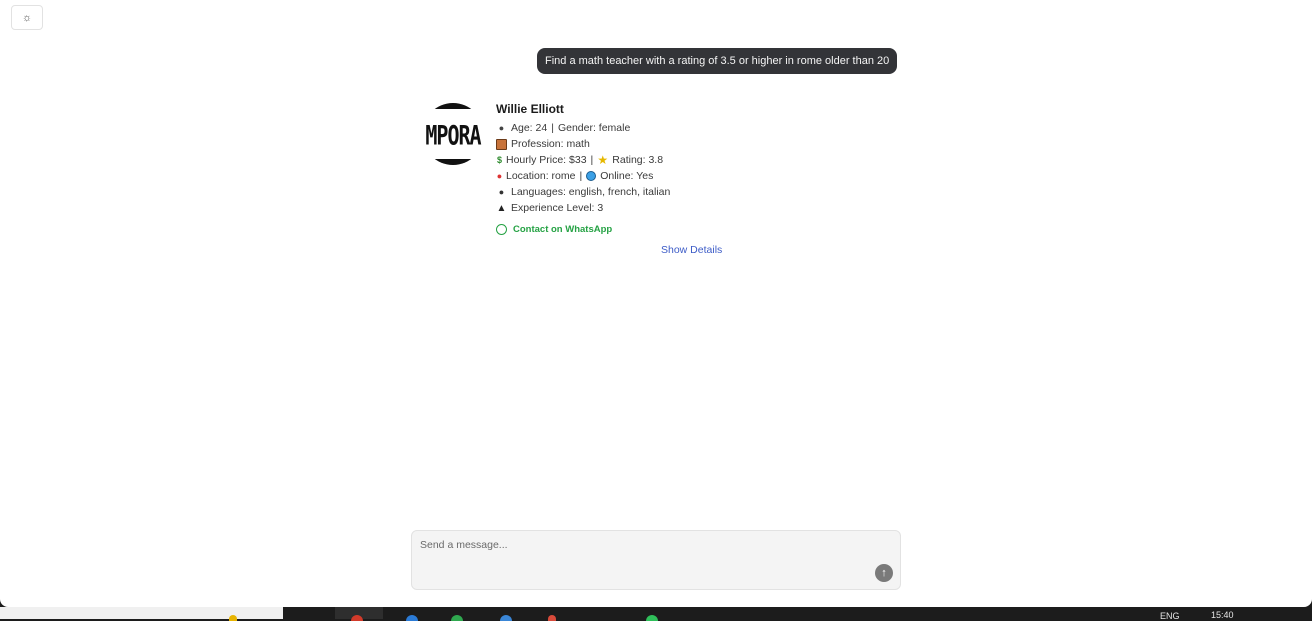  What do you see at coordinates (501, 144) in the screenshot?
I see `books-icon` at bounding box center [501, 144].